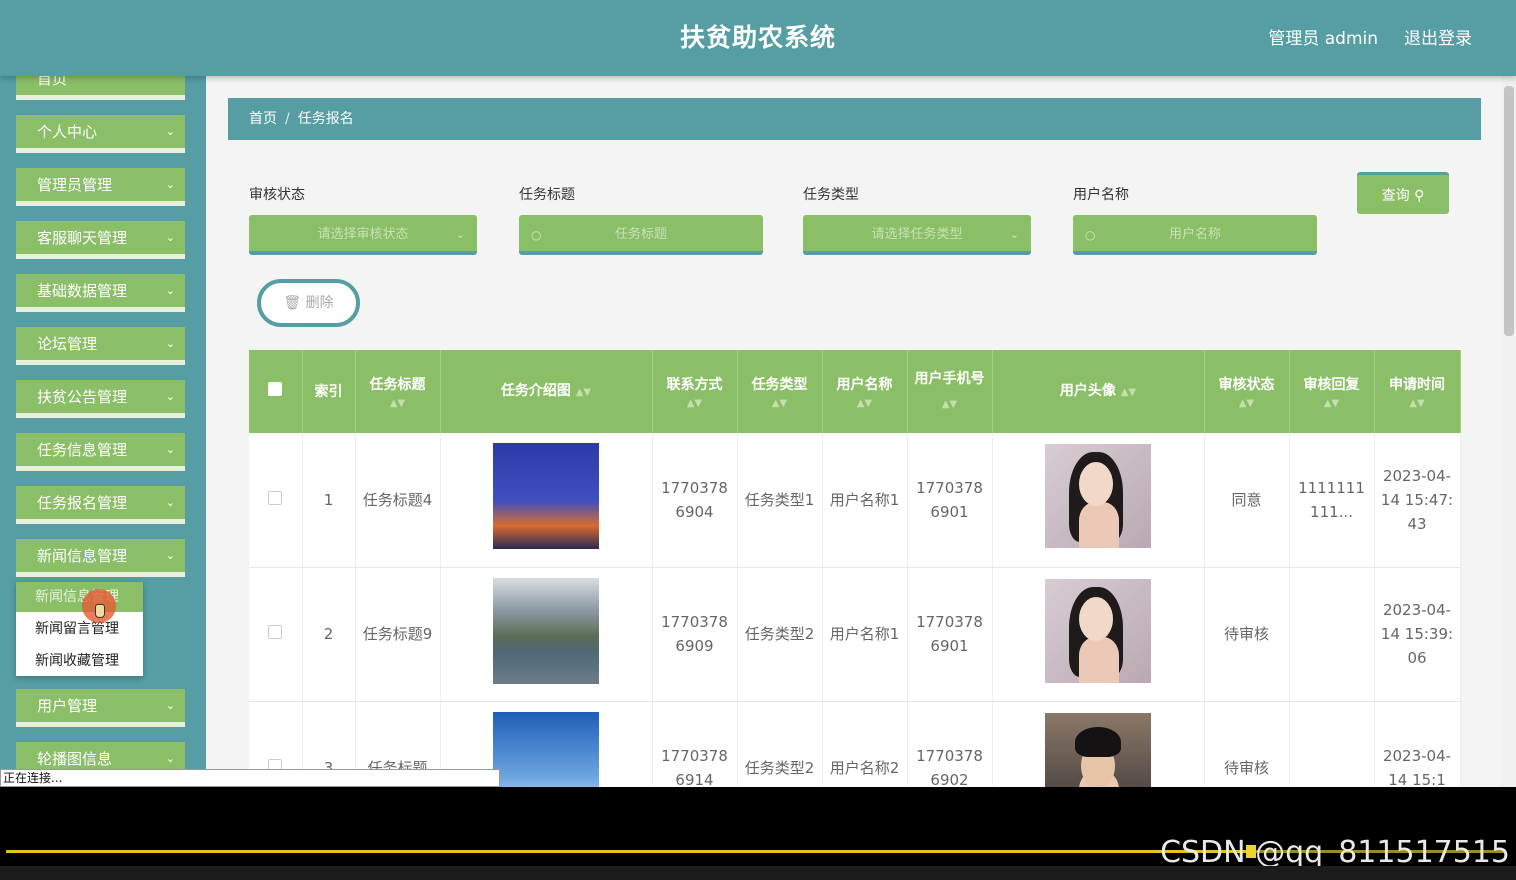  I want to click on sidebar-item-chat-mgmt: 客服聊天管理 ⌄, so click(100, 240).